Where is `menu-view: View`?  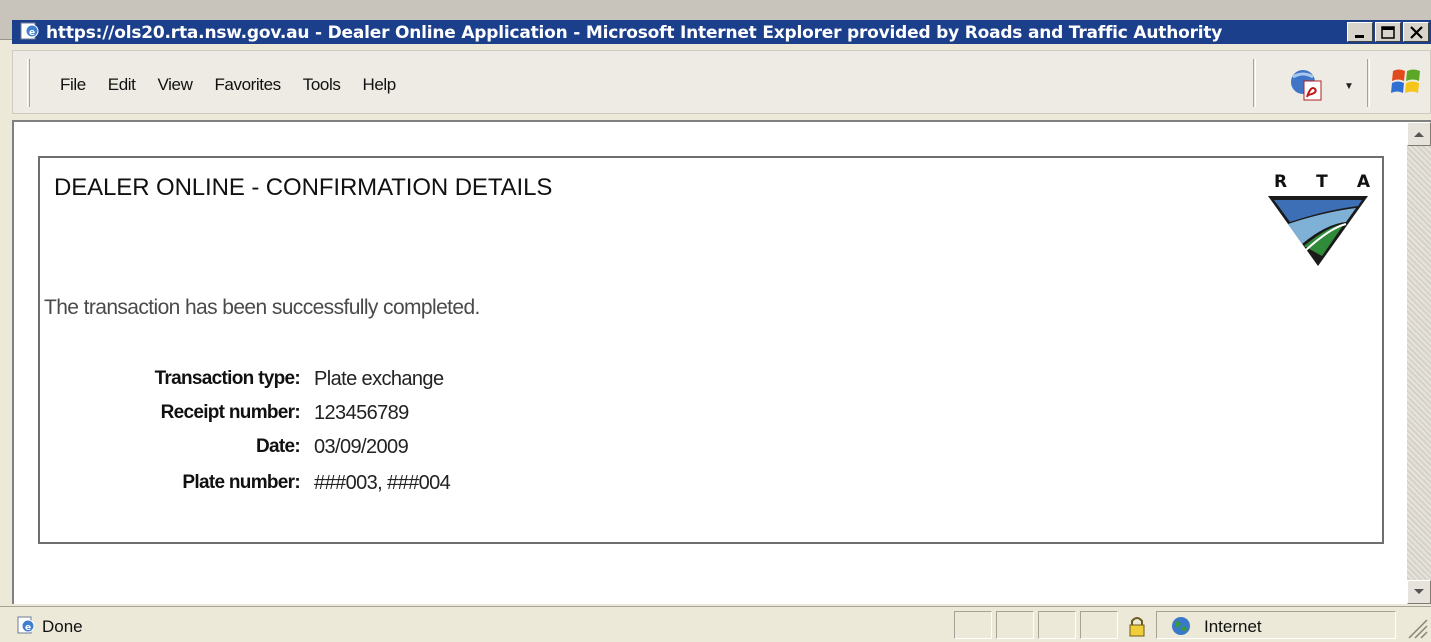 menu-view: View is located at coordinates (175, 85).